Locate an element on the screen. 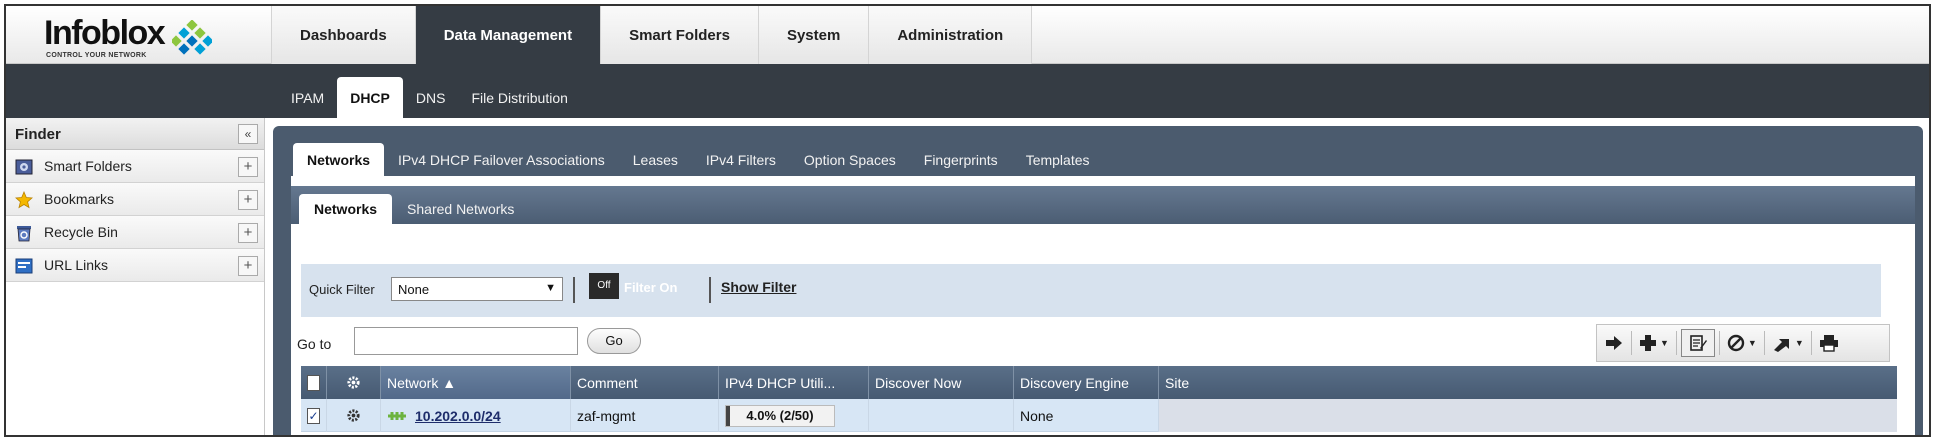 Image resolution: width=1935 pixels, height=441 pixels. add-bookmark-button: + is located at coordinates (248, 200).